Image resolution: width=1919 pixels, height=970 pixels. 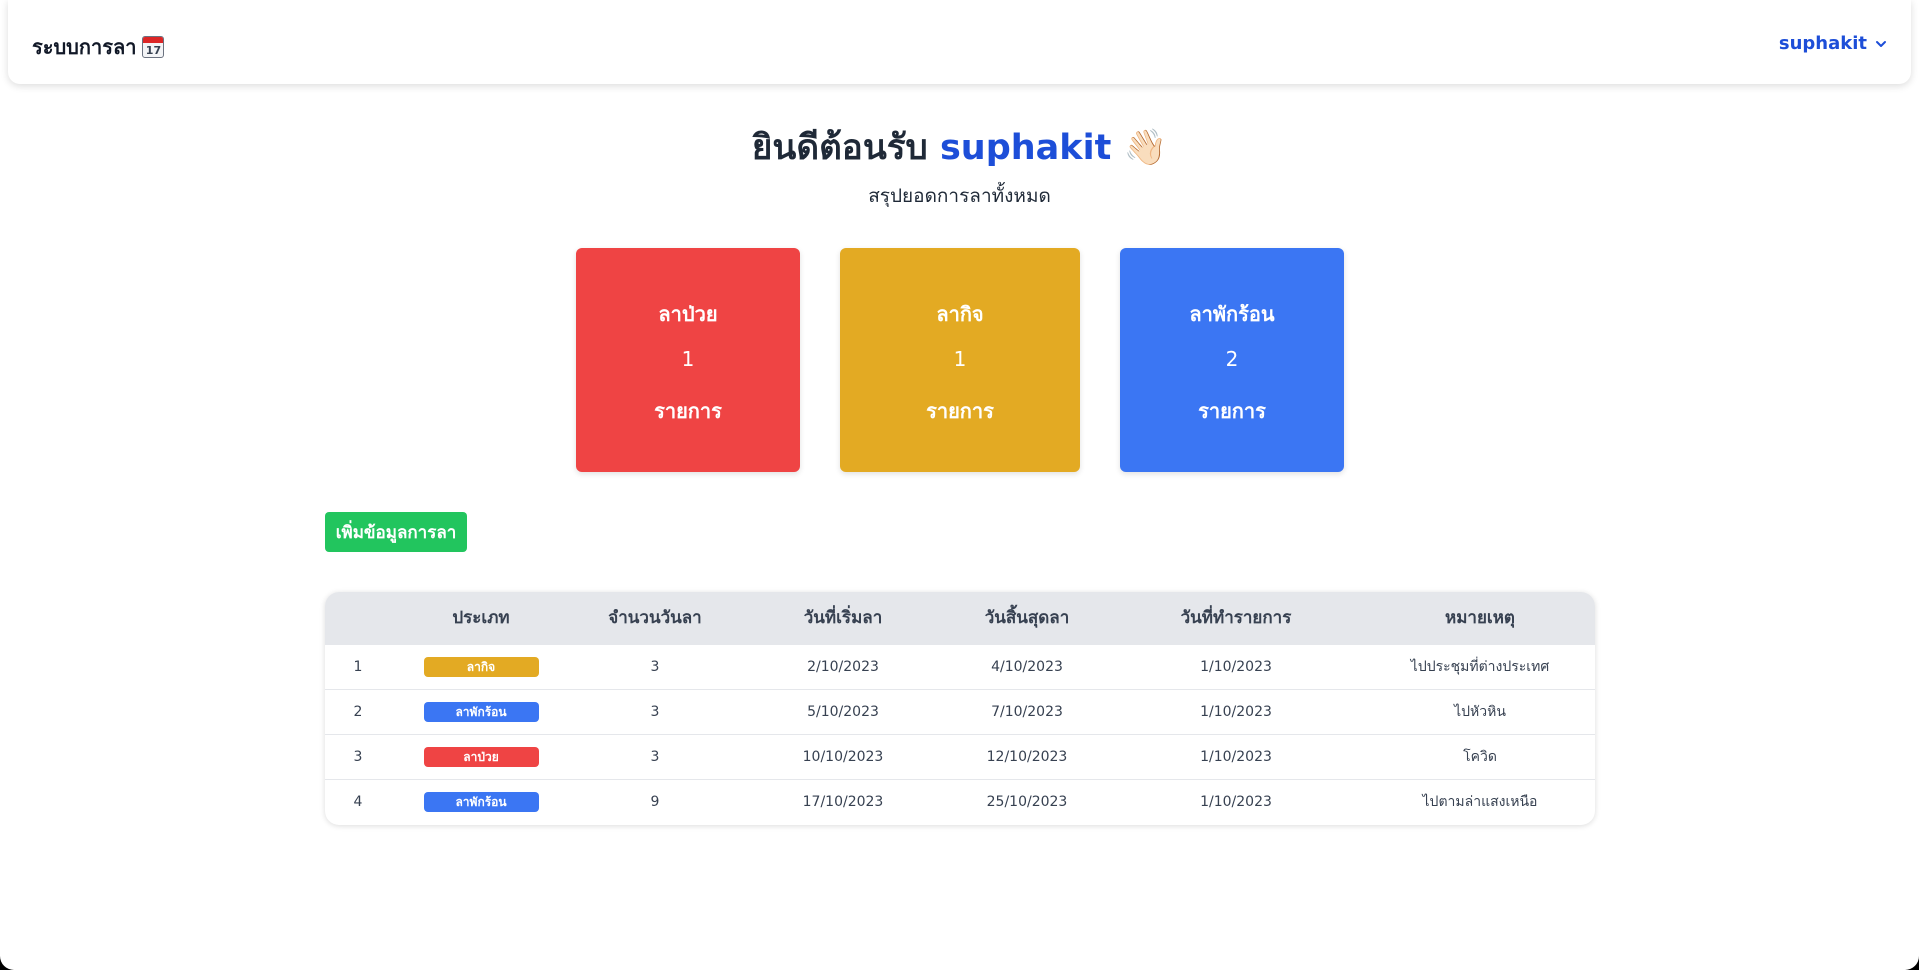 What do you see at coordinates (1480, 666) in the screenshot?
I see `cell-note: ไปประชุมที่ต่างประเทศ` at bounding box center [1480, 666].